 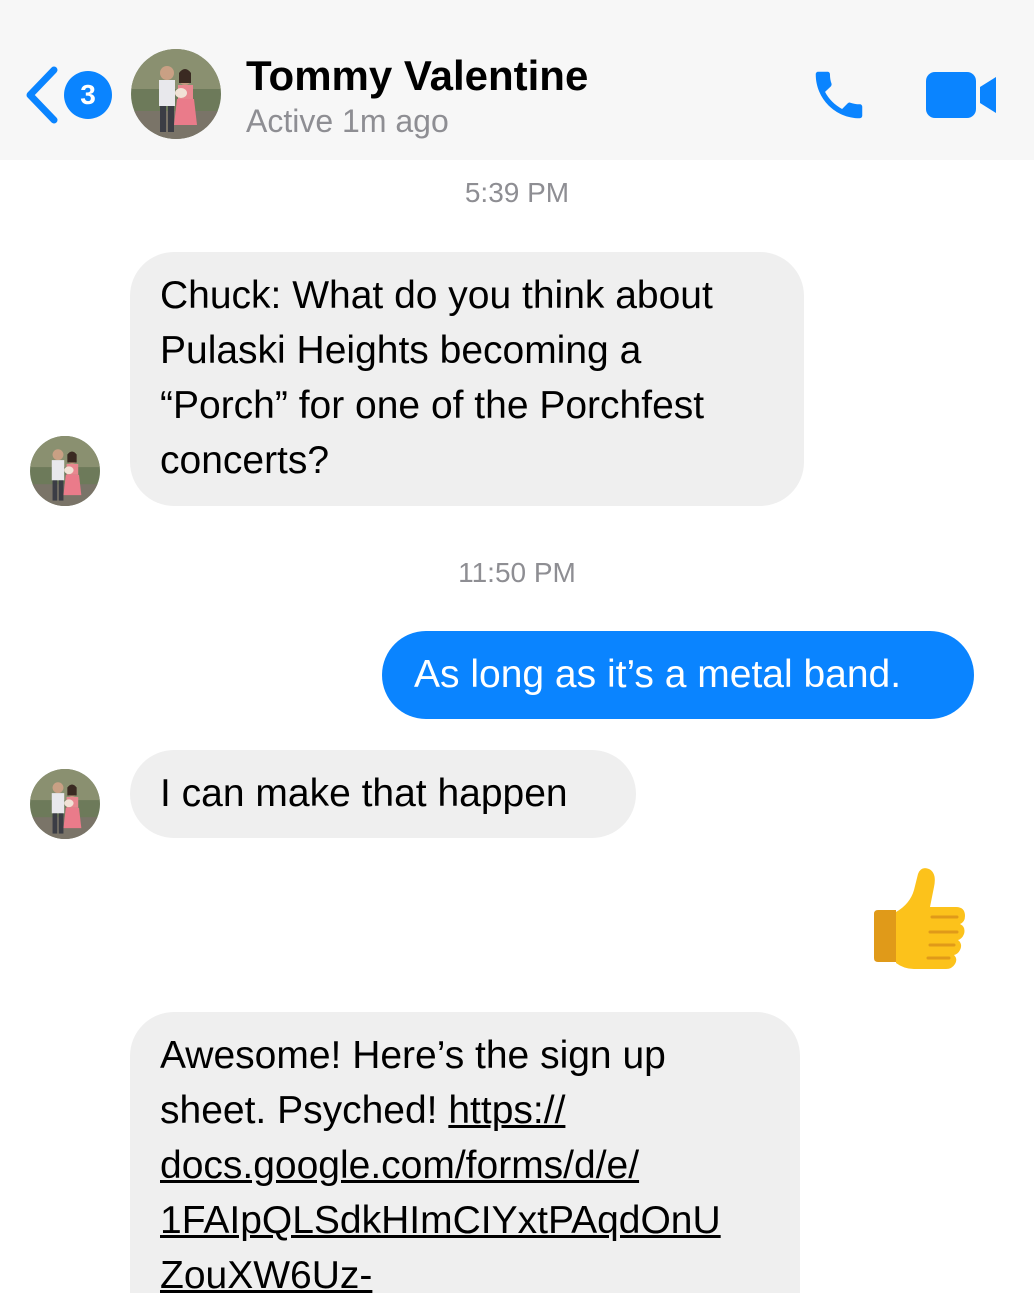 I want to click on message-text-line: concerts?, so click(x=245, y=460).